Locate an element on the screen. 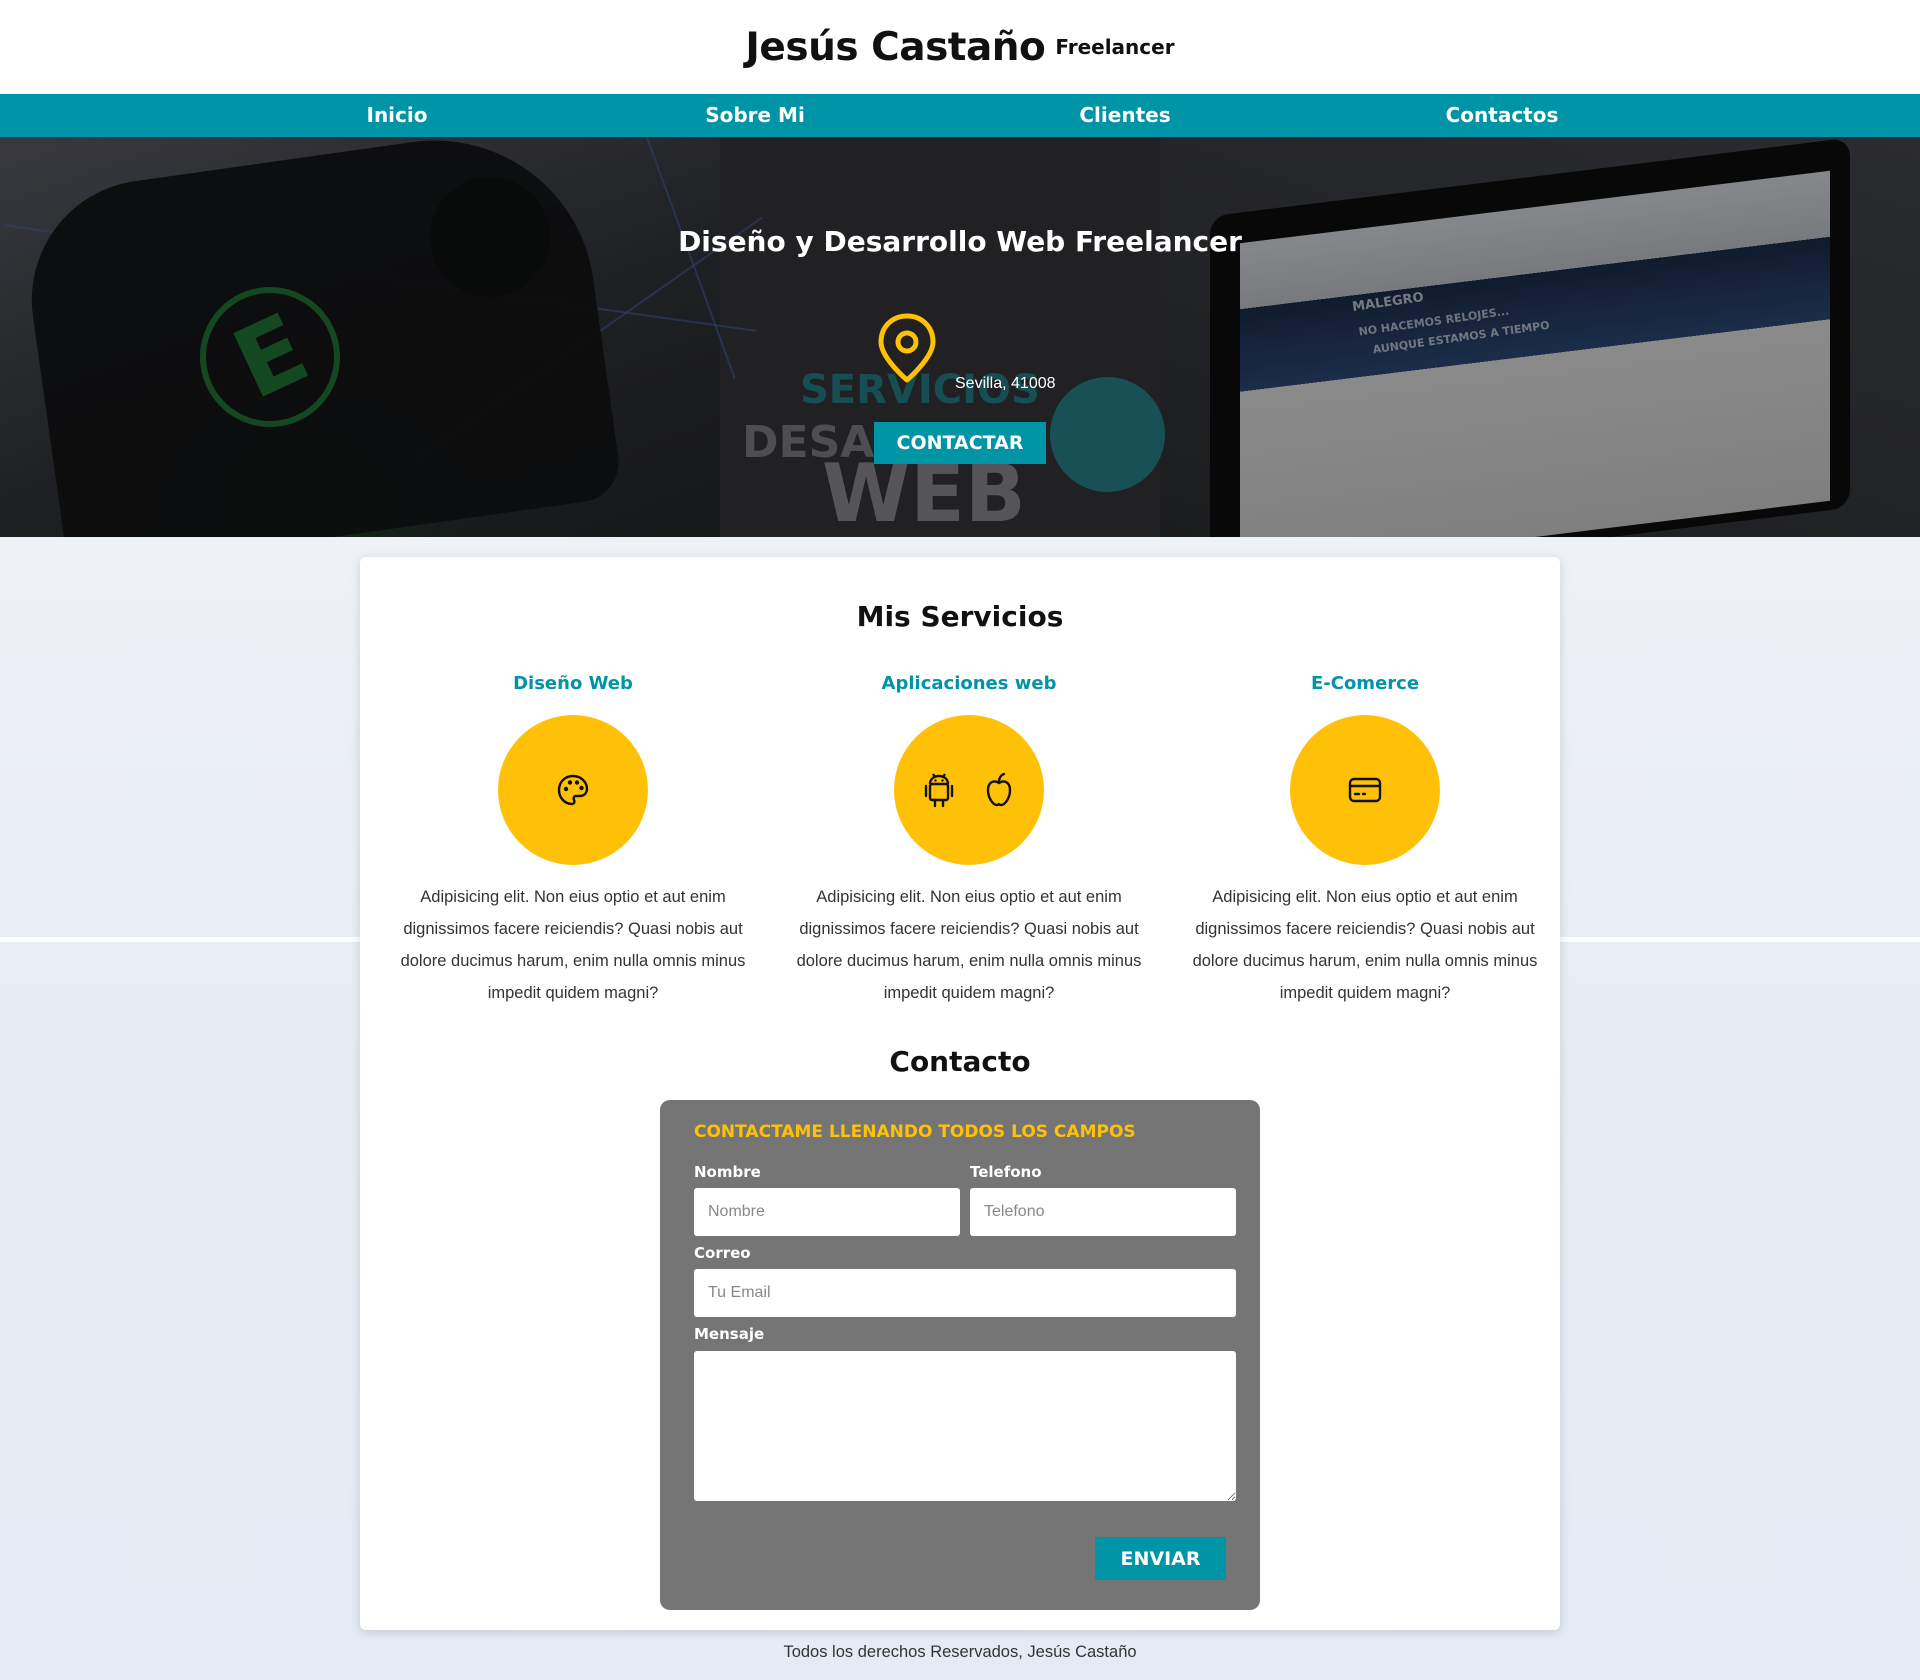 Image resolution: width=1920 pixels, height=1680 pixels. palette-icon is located at coordinates (573, 790).